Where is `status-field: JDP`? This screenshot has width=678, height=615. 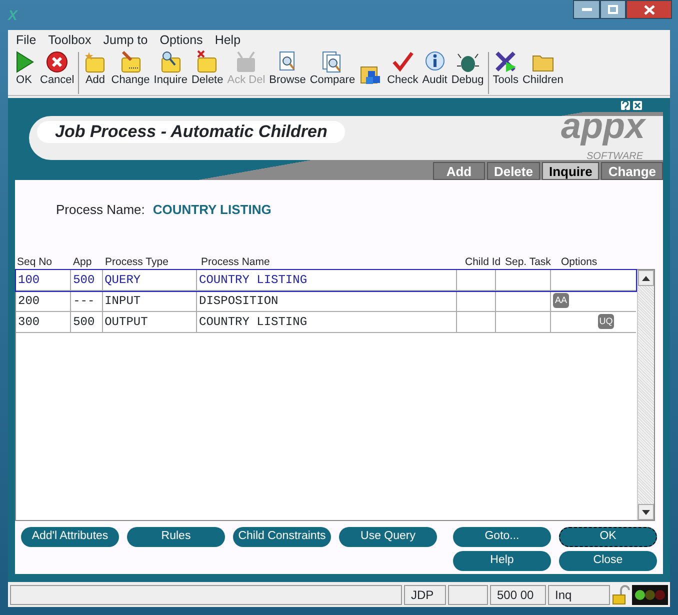 status-field: JDP is located at coordinates (425, 595).